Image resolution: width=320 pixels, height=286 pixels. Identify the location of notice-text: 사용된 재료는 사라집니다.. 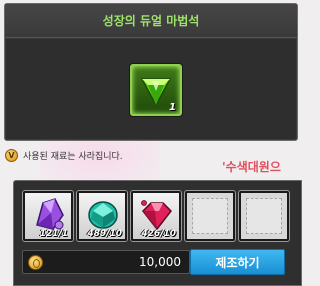
(73, 156).